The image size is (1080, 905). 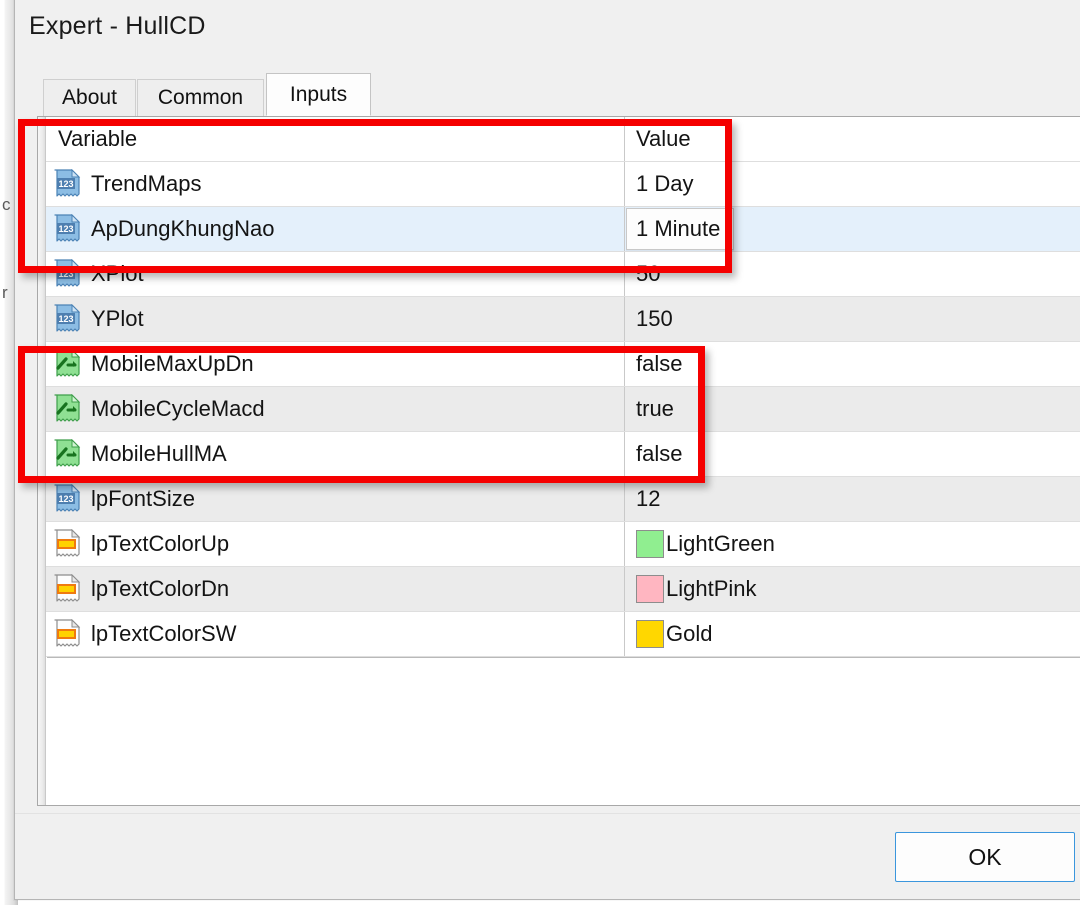 I want to click on row-variable-cell: lpTextColorDn, so click(x=336, y=589).